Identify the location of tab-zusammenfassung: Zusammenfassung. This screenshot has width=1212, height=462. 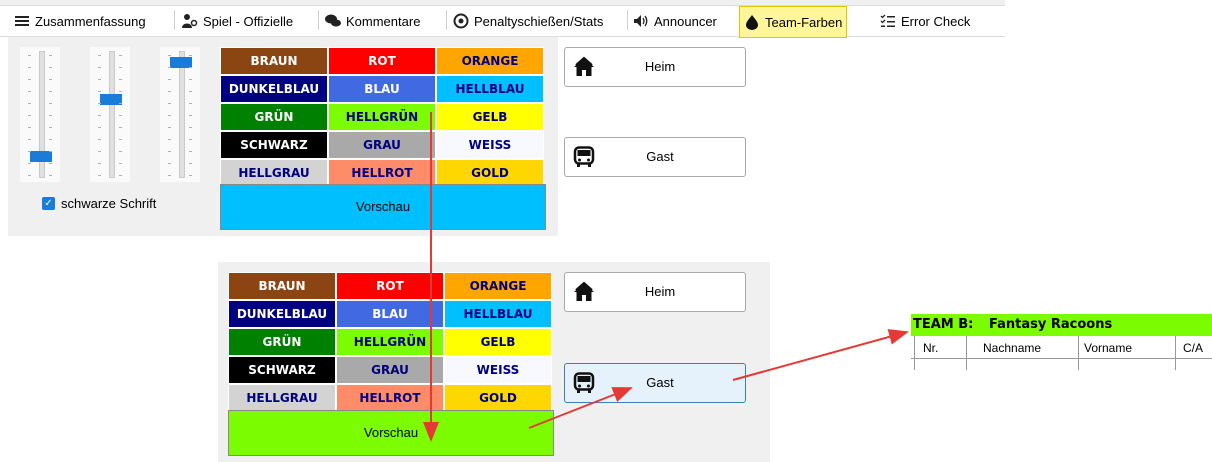
(80, 21).